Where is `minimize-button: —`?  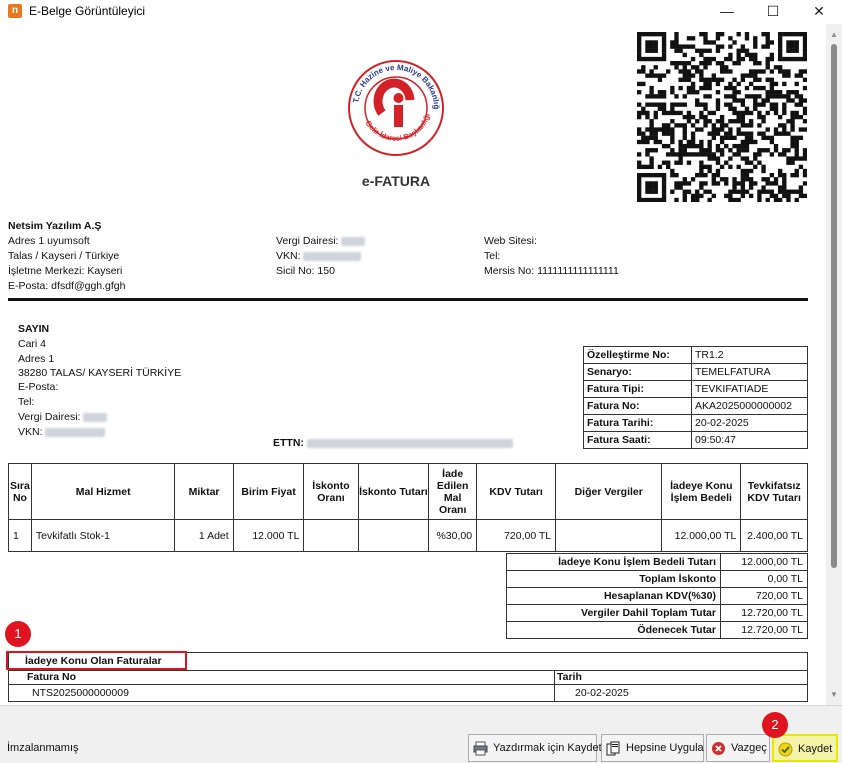
minimize-button: — is located at coordinates (727, 12).